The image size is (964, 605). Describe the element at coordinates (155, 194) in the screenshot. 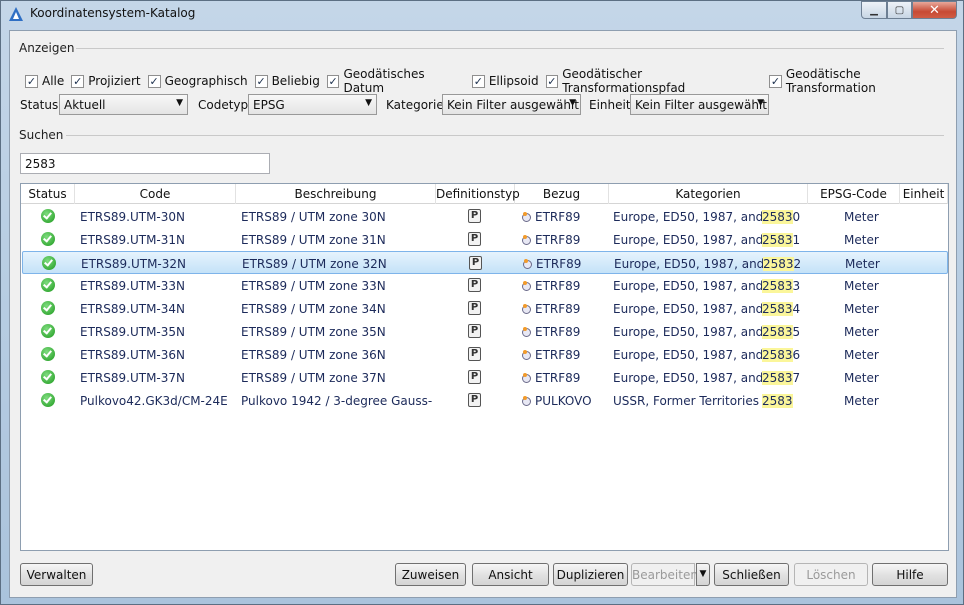

I see `column-header: Code` at that location.